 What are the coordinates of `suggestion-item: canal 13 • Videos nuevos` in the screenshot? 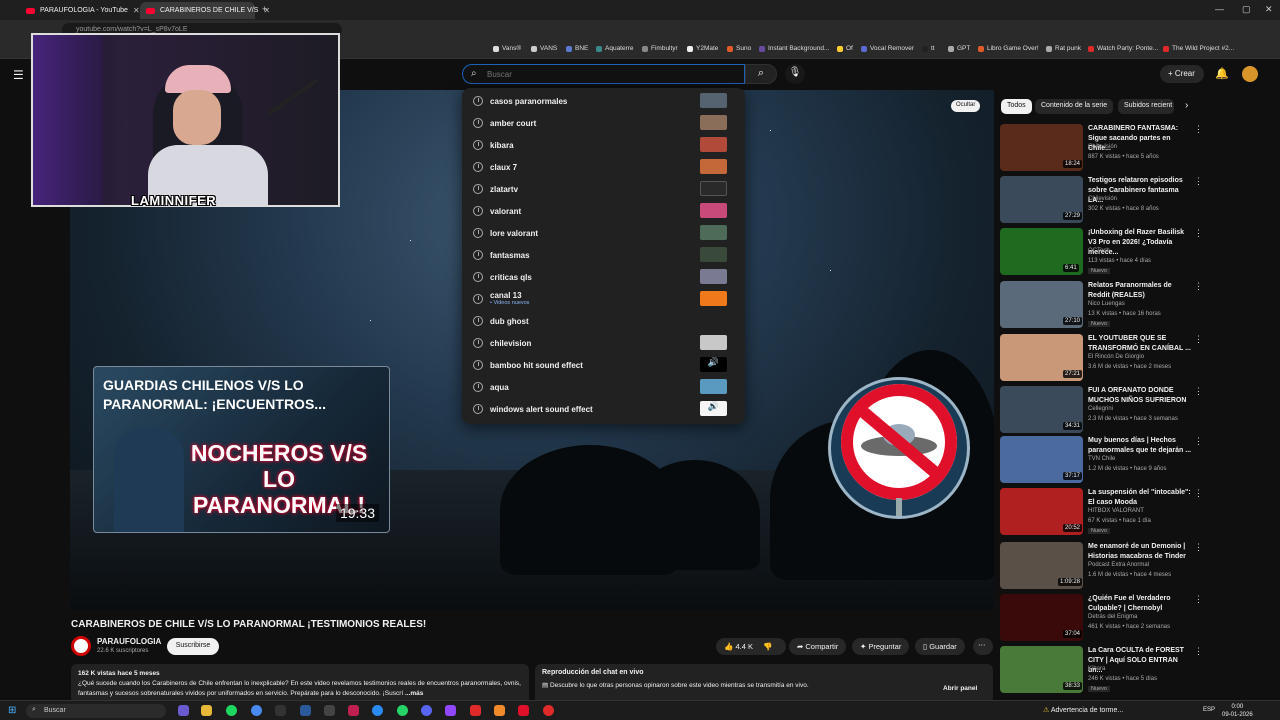 It's located at (603, 299).